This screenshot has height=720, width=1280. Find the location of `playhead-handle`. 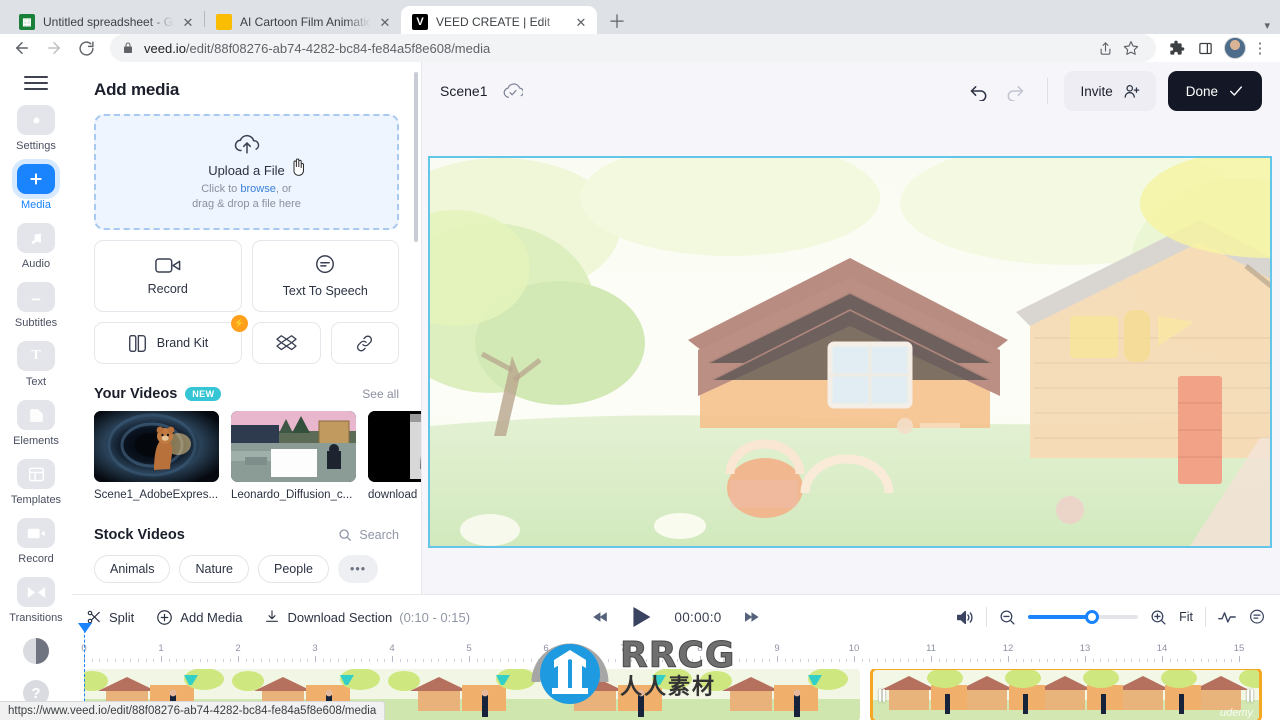

playhead-handle is located at coordinates (85, 628).